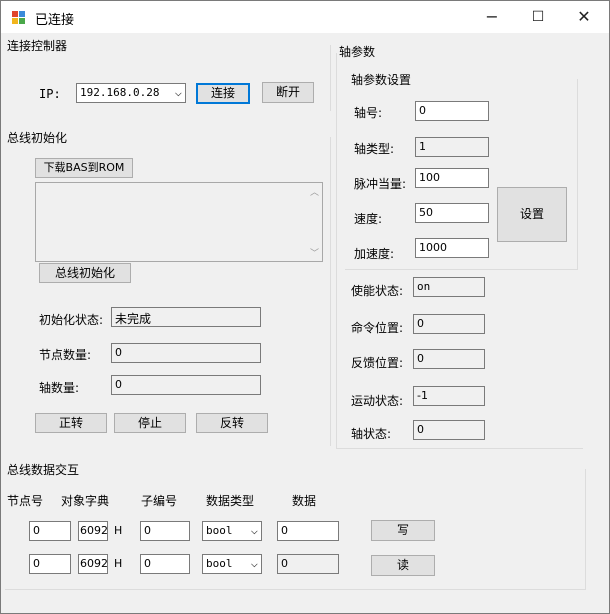 Image resolution: width=610 pixels, height=614 pixels. Describe the element at coordinates (50, 94) in the screenshot. I see `ip-label: IP:` at that location.